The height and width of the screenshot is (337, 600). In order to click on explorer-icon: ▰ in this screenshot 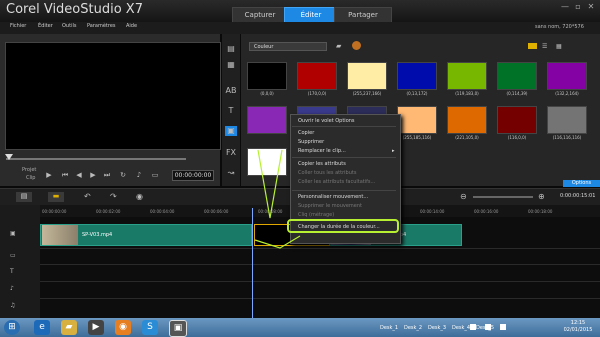, I will do `click(69, 327)`.